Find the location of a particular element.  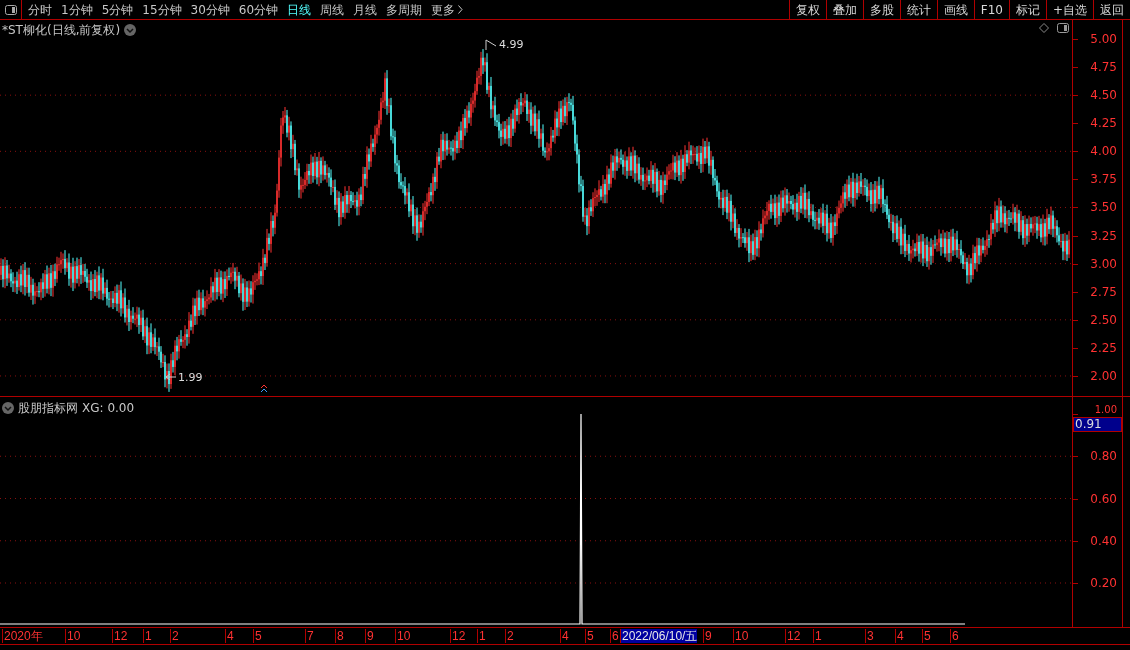

date-axis-label: 2022/06/10/五 is located at coordinates (659, 636).